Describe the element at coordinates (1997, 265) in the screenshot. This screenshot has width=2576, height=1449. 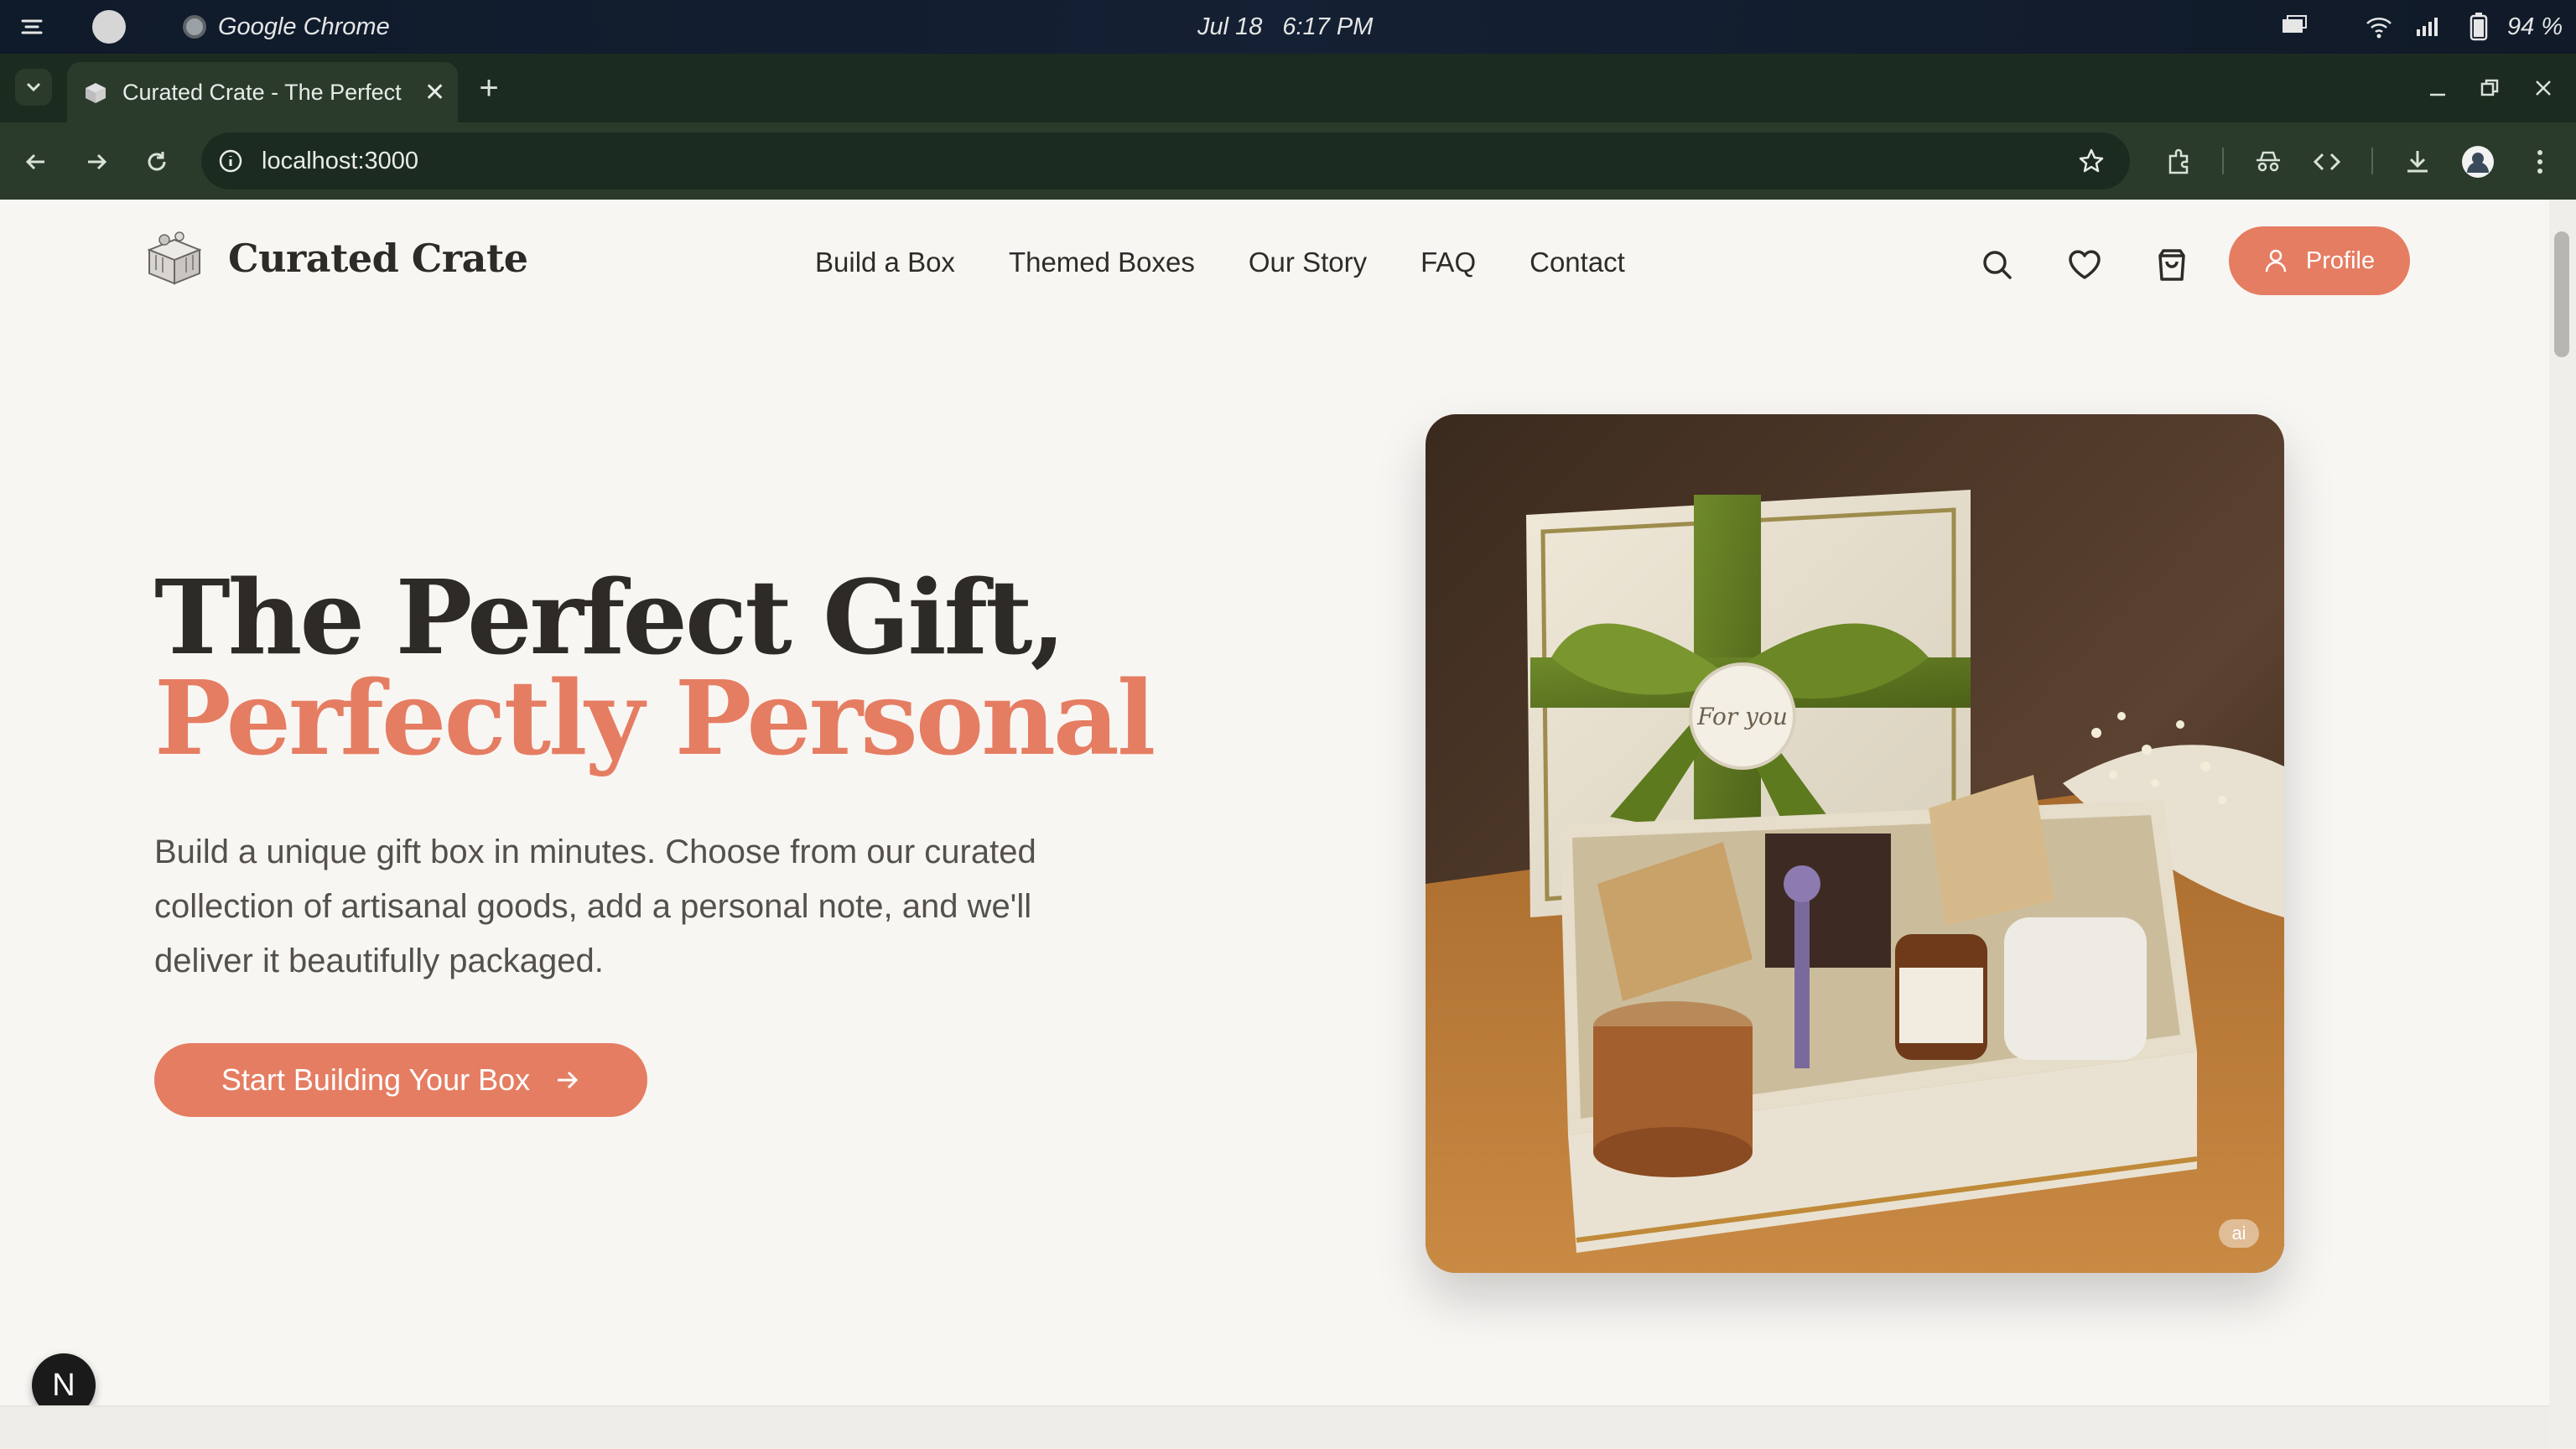
I see `search-icon` at that location.